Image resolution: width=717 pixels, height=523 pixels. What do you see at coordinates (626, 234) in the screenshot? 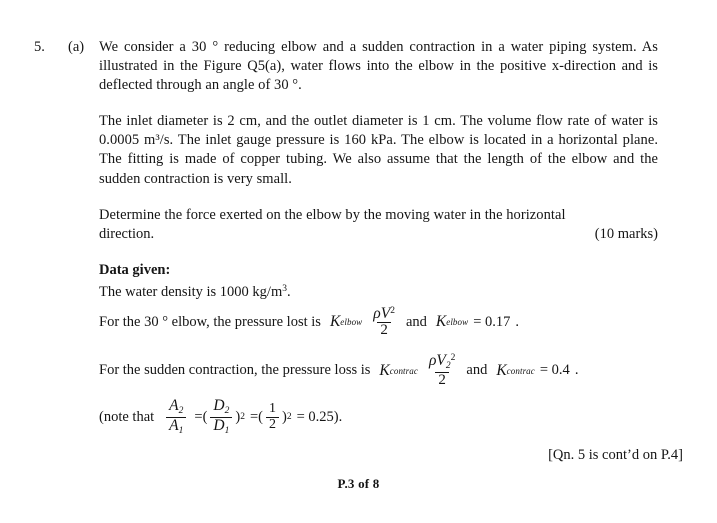
I see `marks-allocation: (10 marks)` at bounding box center [626, 234].